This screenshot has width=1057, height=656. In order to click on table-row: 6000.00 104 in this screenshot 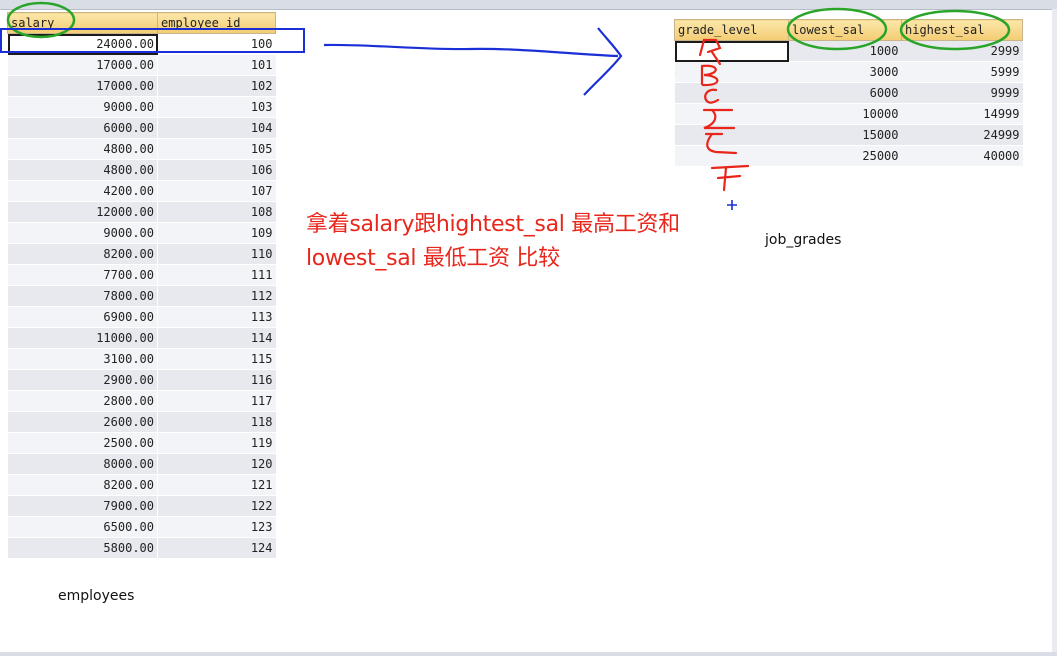, I will do `click(141, 128)`.